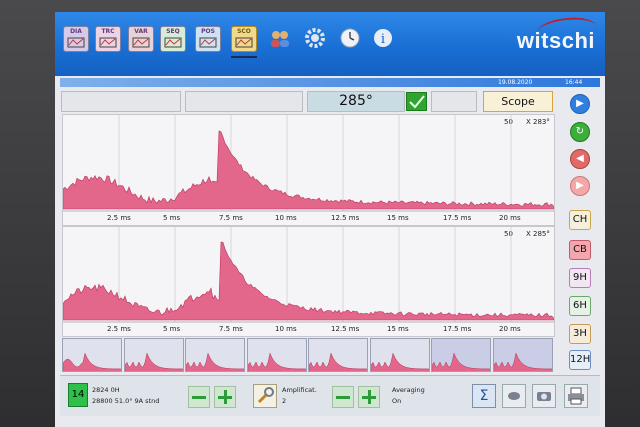 This screenshot has width=640, height=427. What do you see at coordinates (576, 396) in the screenshot?
I see `printer-icon` at bounding box center [576, 396].